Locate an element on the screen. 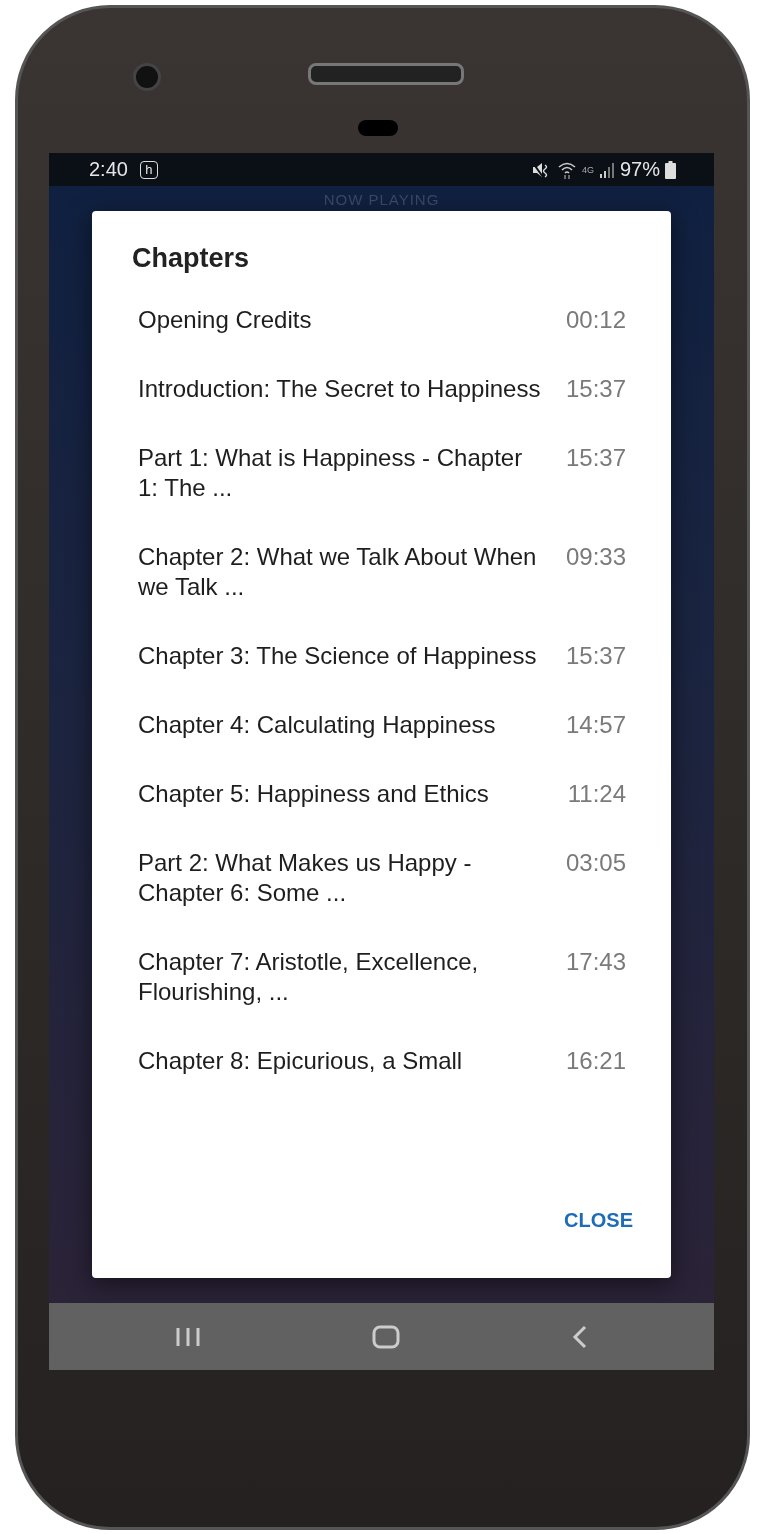 The height and width of the screenshot is (1534, 759). chapter-list-item: Chapter 5: Happiness and Ethics 11:24 is located at coordinates (382, 813).